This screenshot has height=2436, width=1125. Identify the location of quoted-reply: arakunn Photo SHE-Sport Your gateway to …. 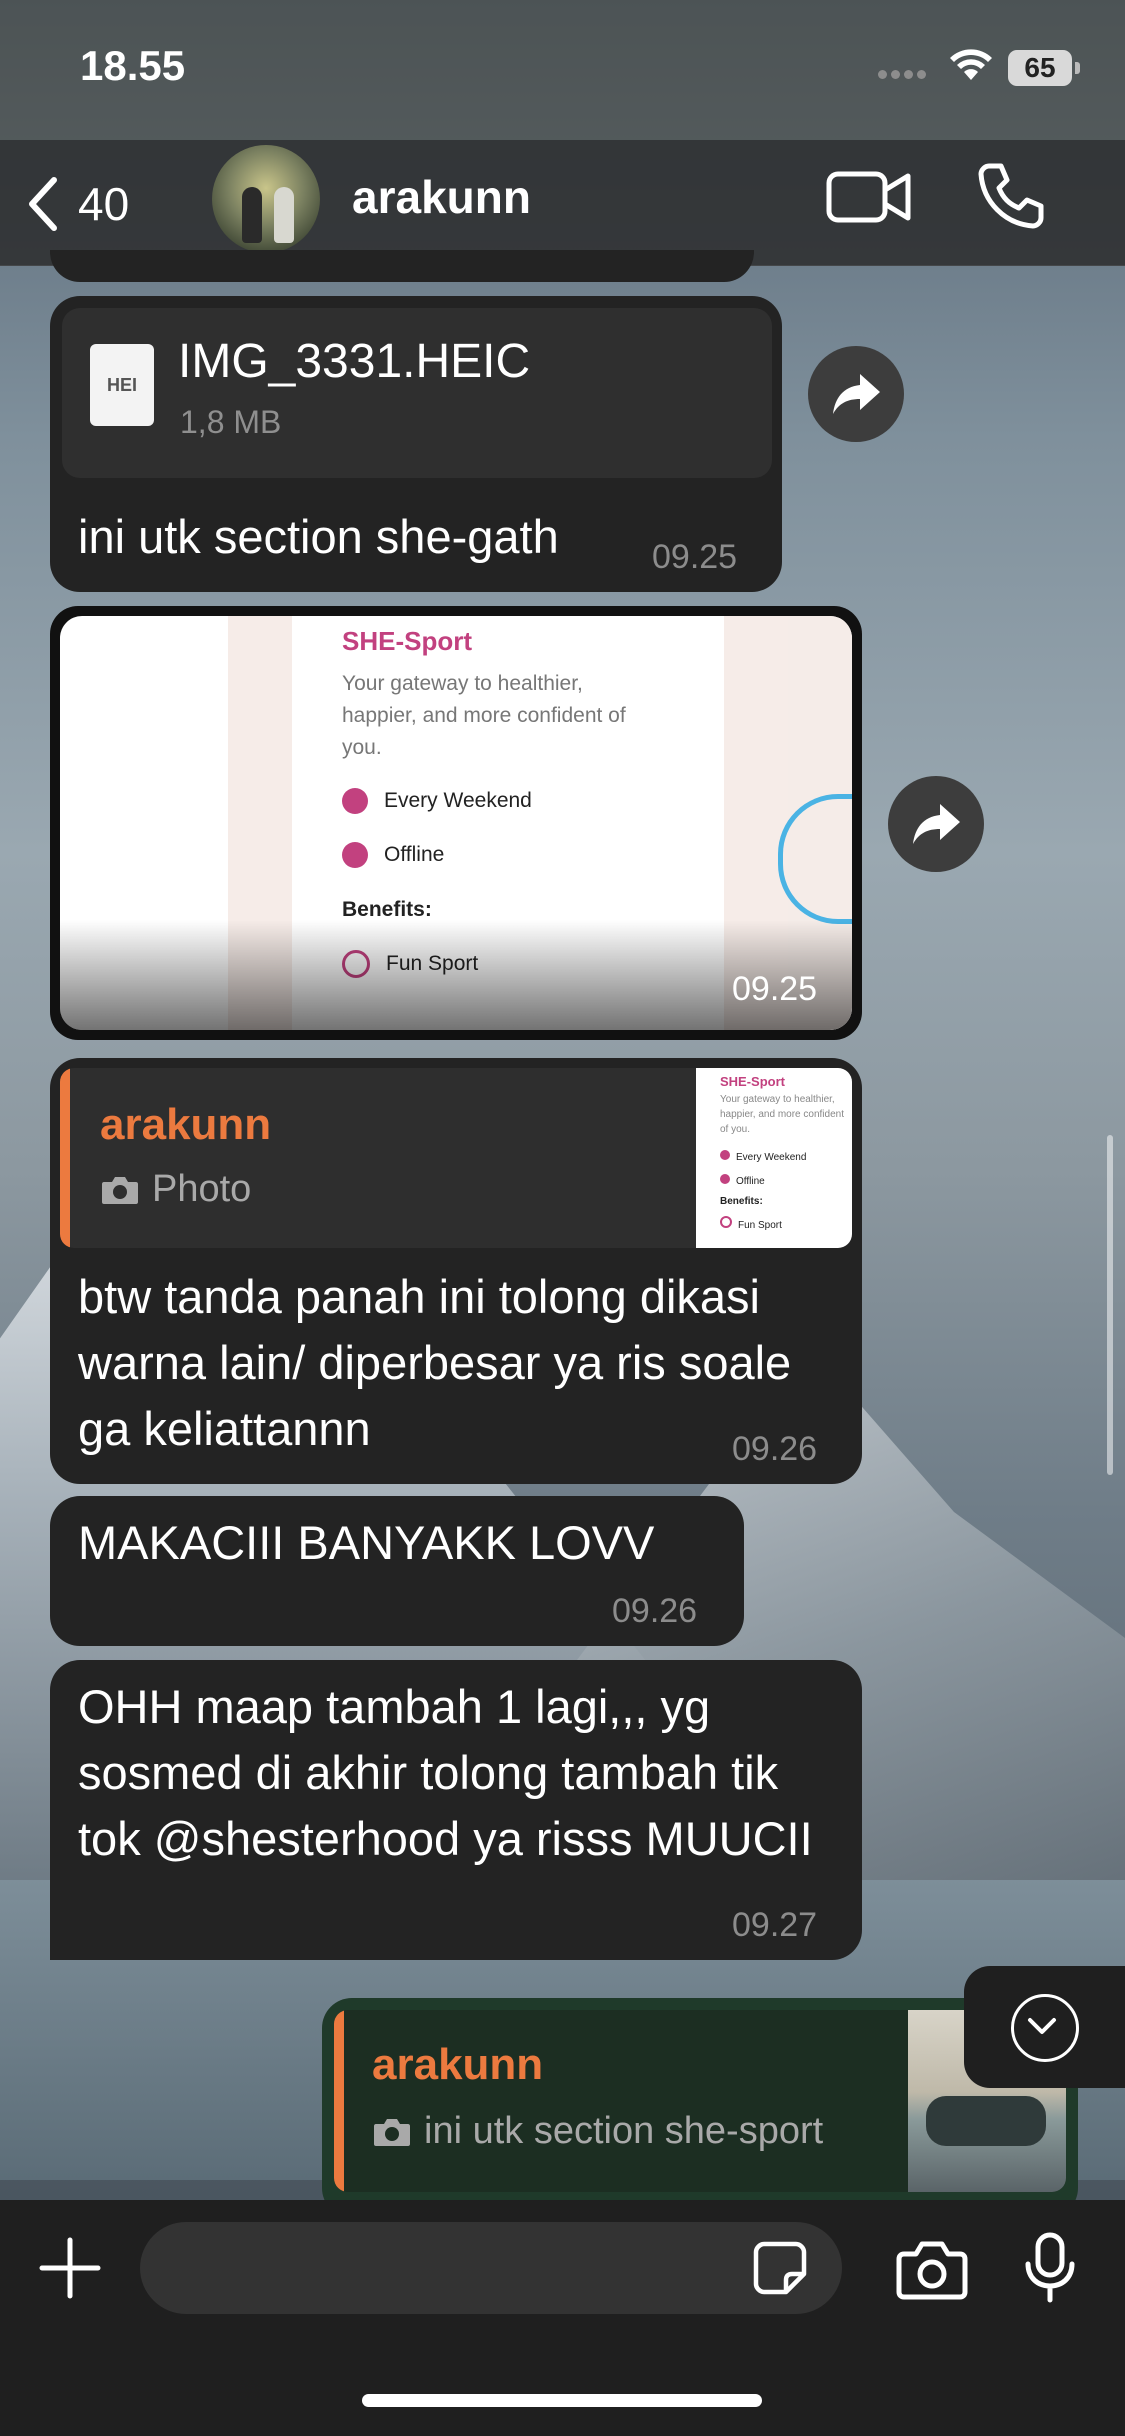
(456, 1158).